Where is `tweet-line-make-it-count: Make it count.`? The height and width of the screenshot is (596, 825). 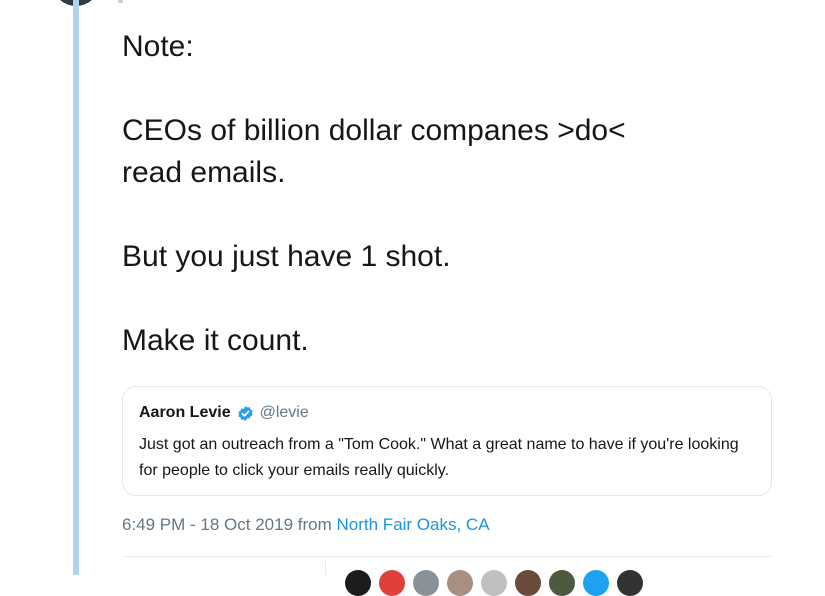 tweet-line-make-it-count: Make it count. is located at coordinates (215, 340).